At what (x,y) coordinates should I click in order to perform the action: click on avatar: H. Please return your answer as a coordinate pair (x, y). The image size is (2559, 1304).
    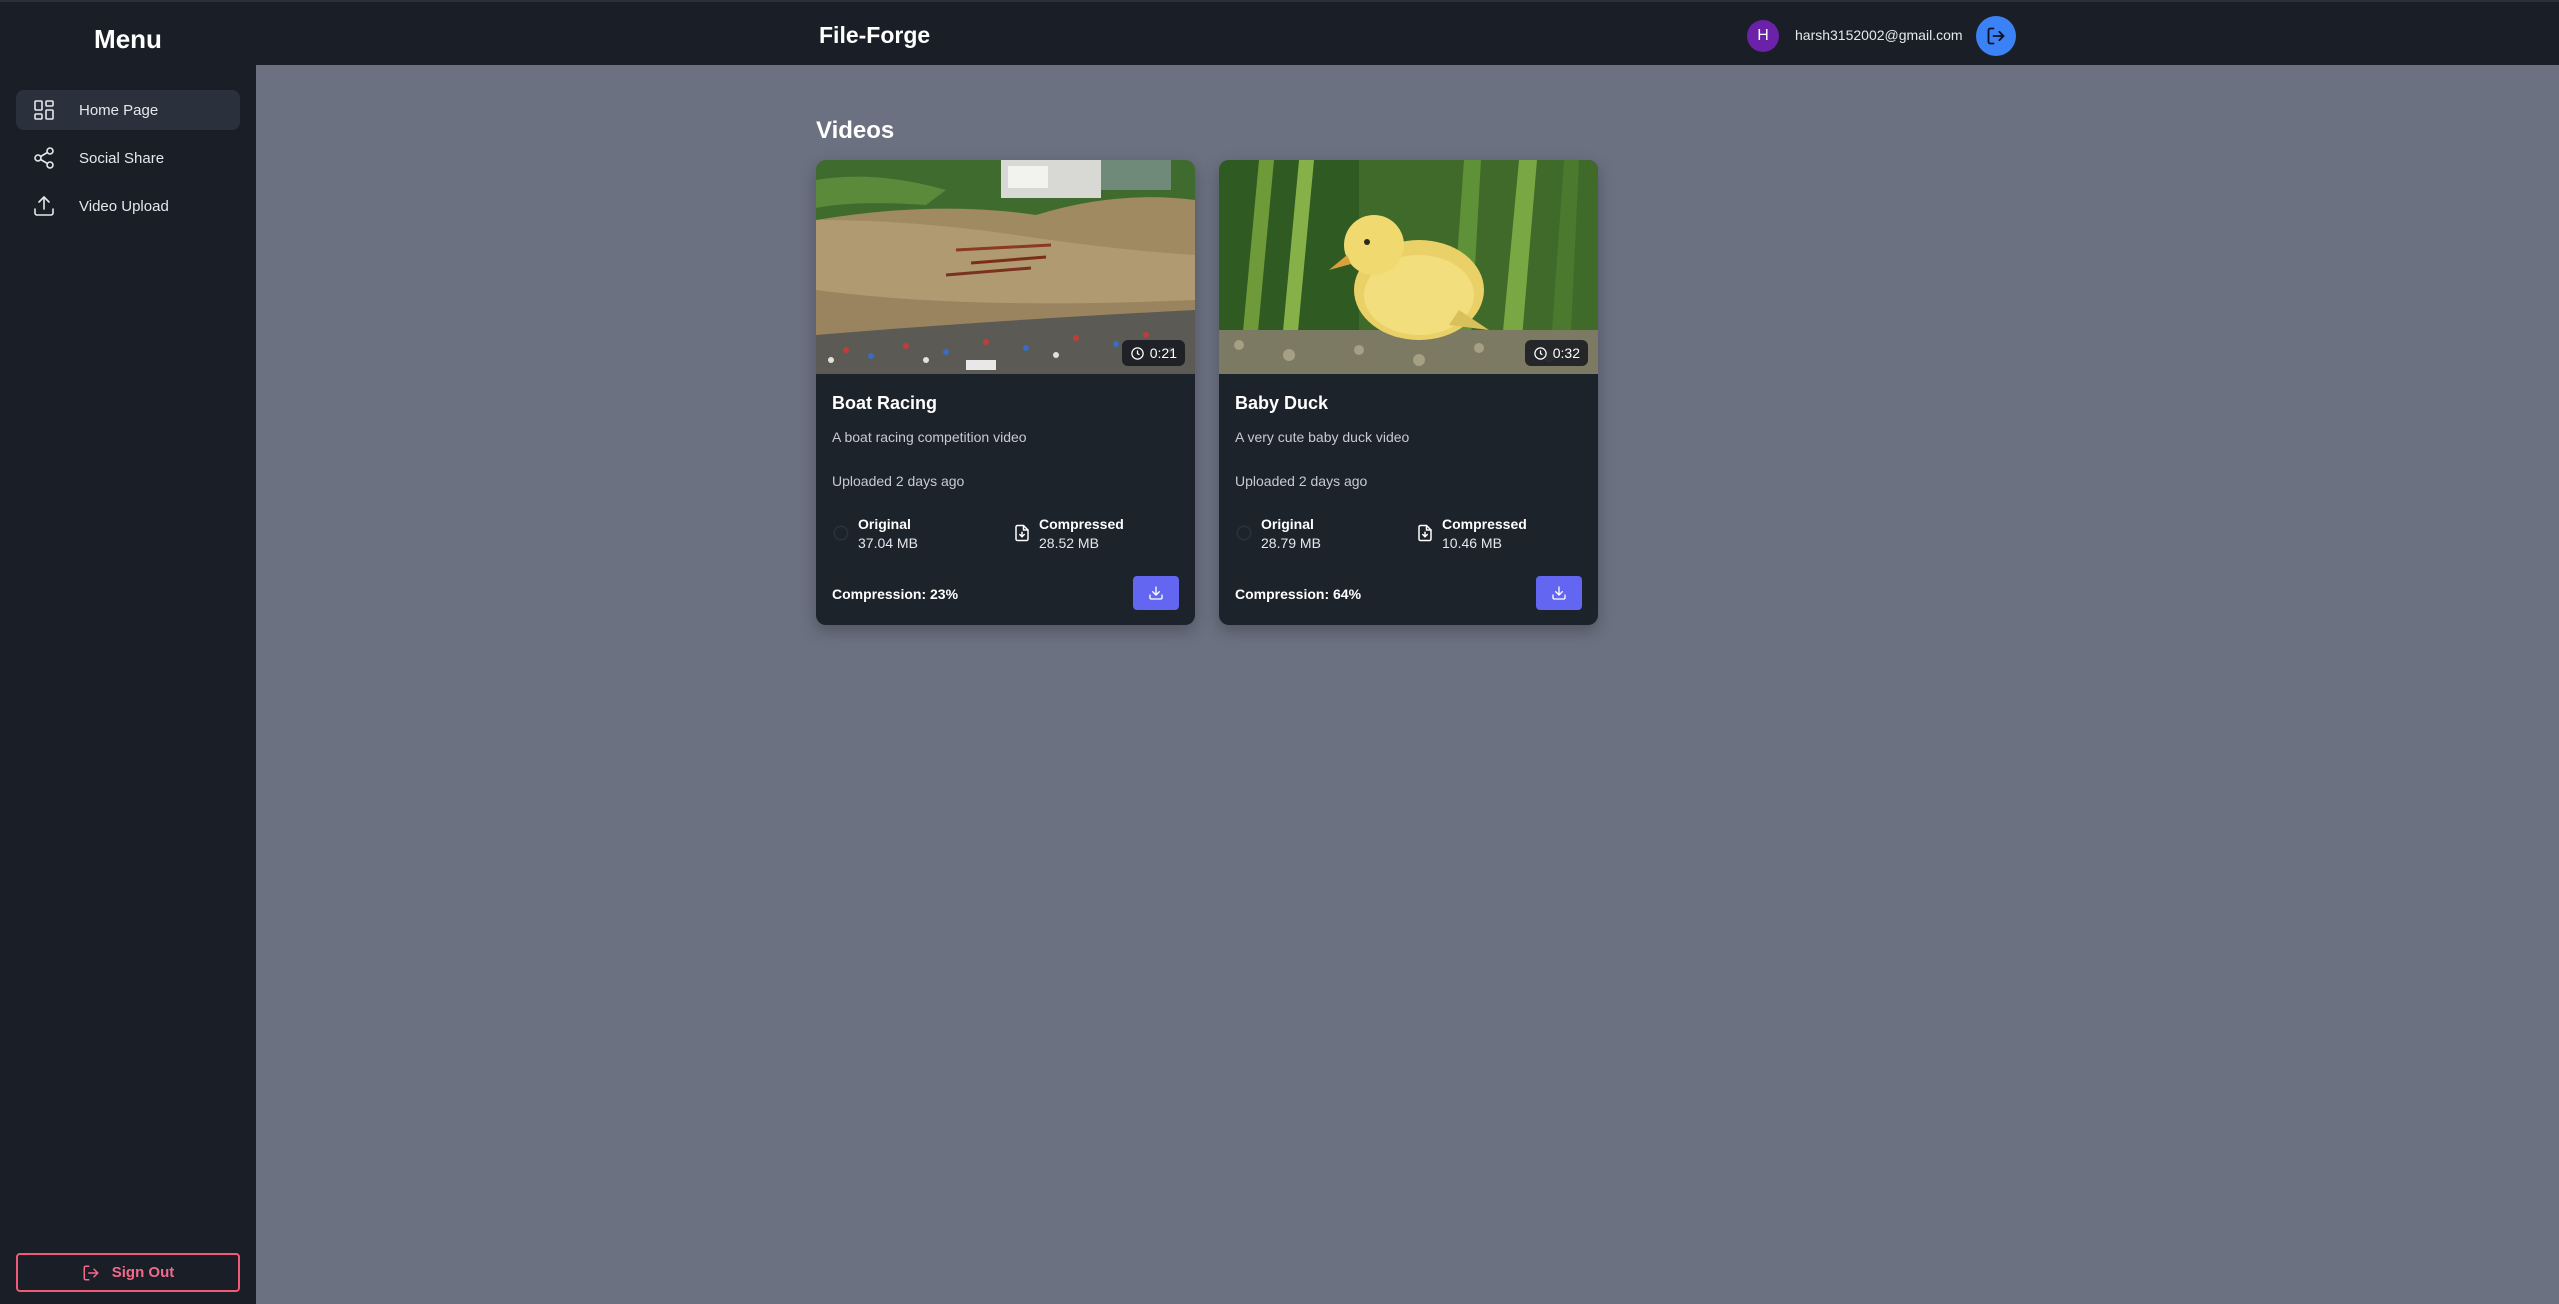
    Looking at the image, I should click on (1763, 36).